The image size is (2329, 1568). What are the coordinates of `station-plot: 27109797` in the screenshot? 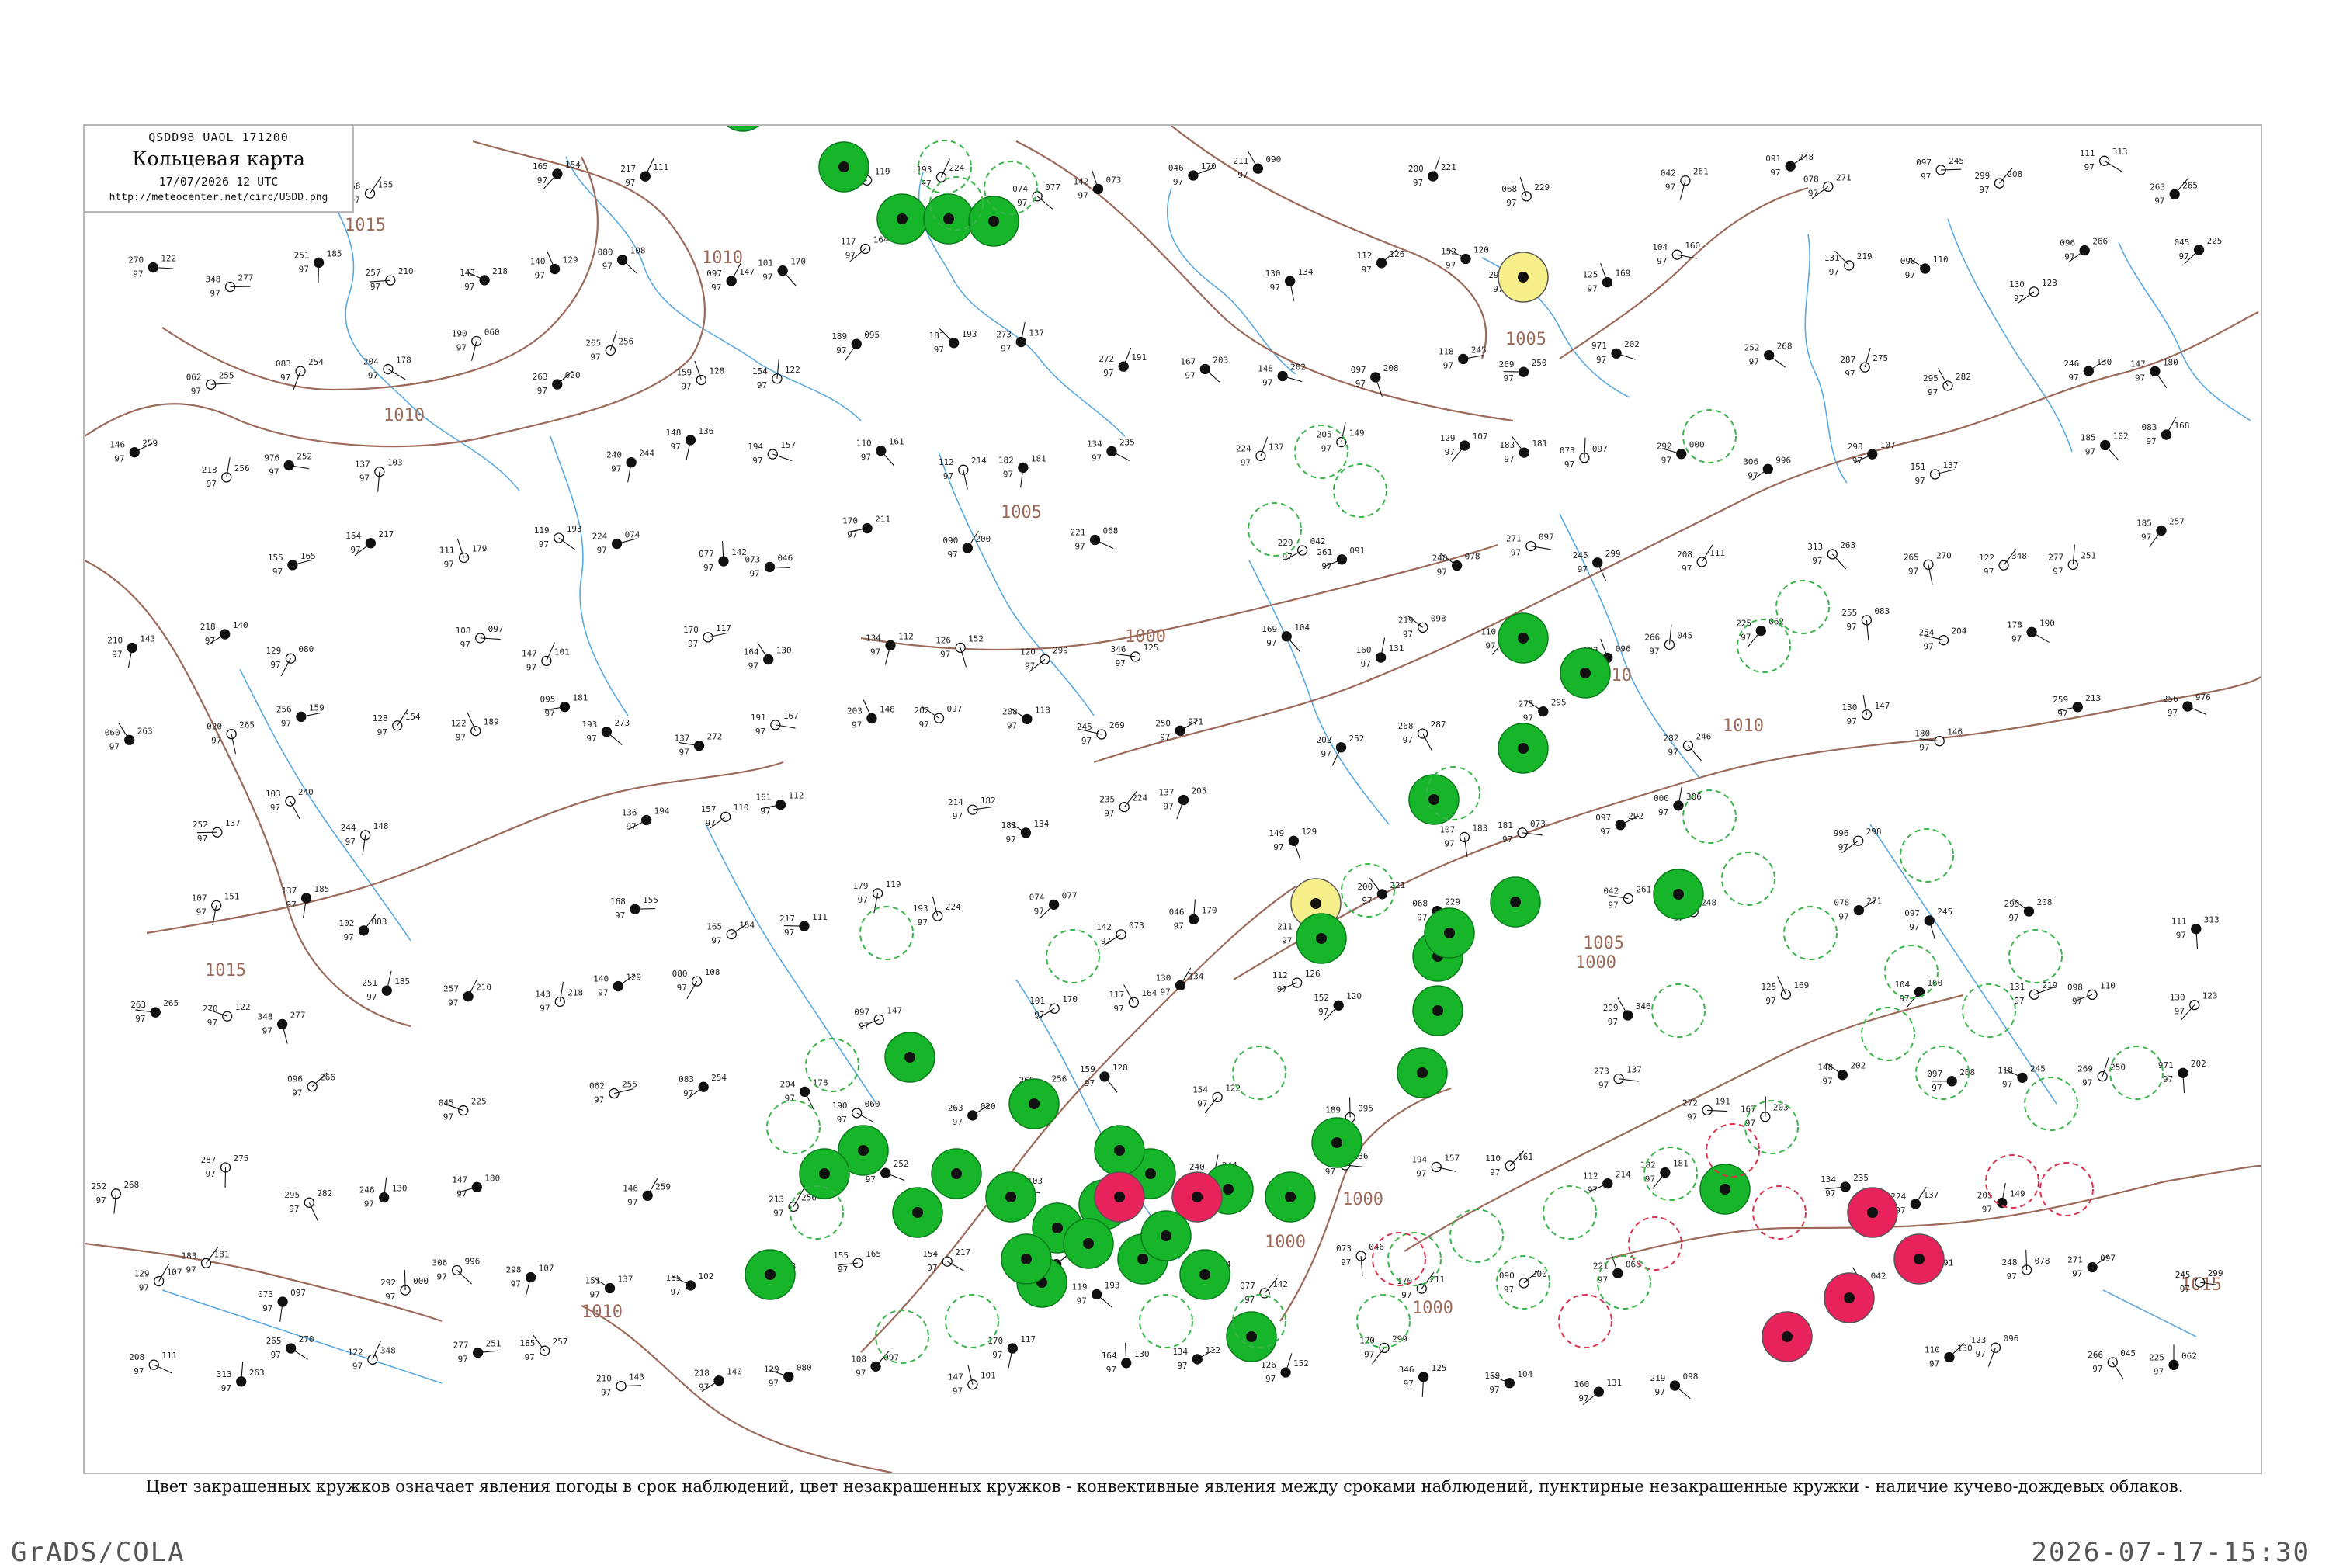 It's located at (1530, 545).